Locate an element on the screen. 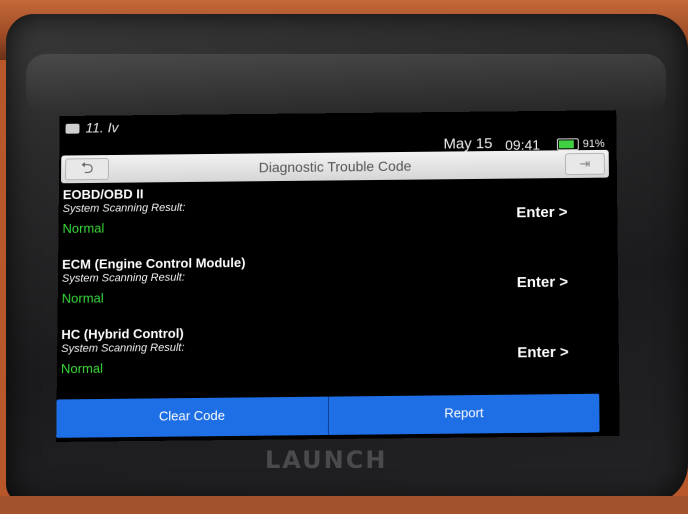 The height and width of the screenshot is (514, 688). title-bar: ⮌ Diagnostic Trouble Code ⇥ is located at coordinates (334, 166).